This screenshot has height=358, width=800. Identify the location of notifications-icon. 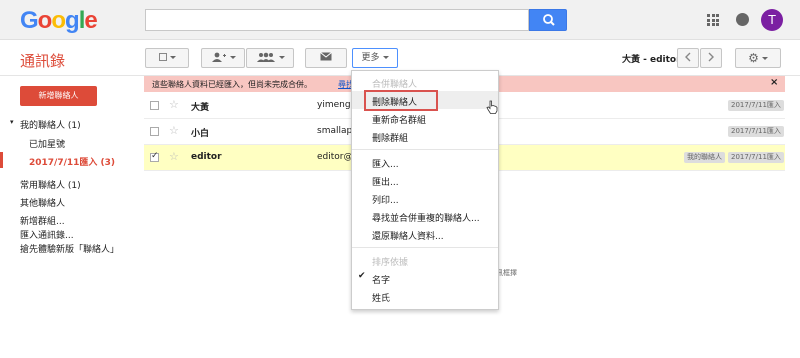
(742, 19).